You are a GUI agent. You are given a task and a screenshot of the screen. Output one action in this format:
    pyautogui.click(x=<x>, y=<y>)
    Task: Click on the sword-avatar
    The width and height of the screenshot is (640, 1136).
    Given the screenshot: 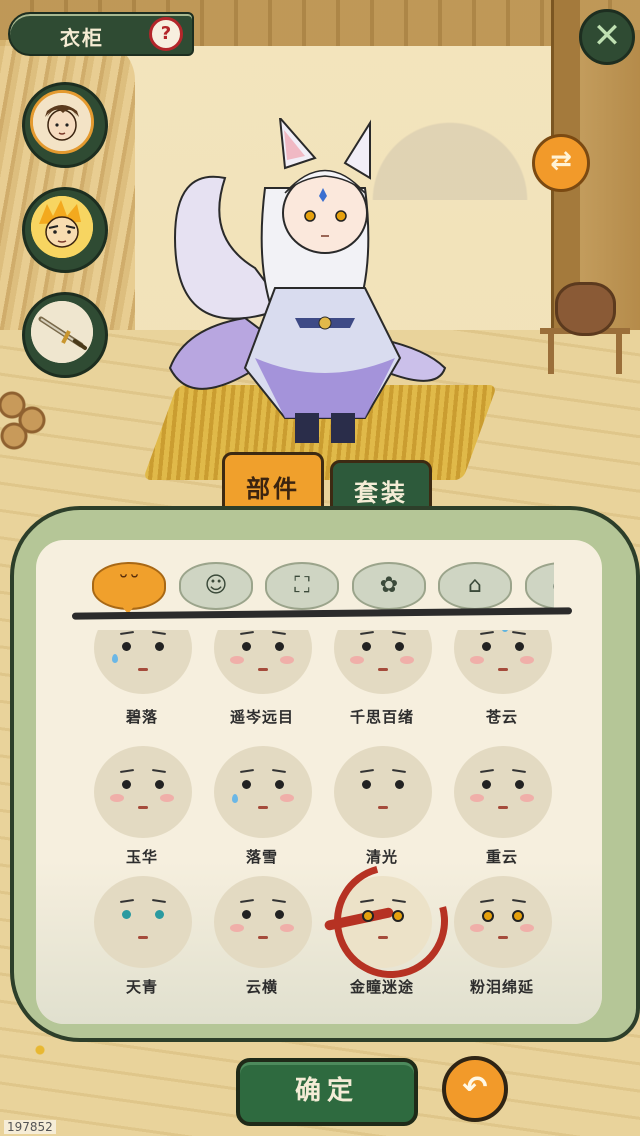 What is the action you would take?
    pyautogui.click(x=62, y=332)
    